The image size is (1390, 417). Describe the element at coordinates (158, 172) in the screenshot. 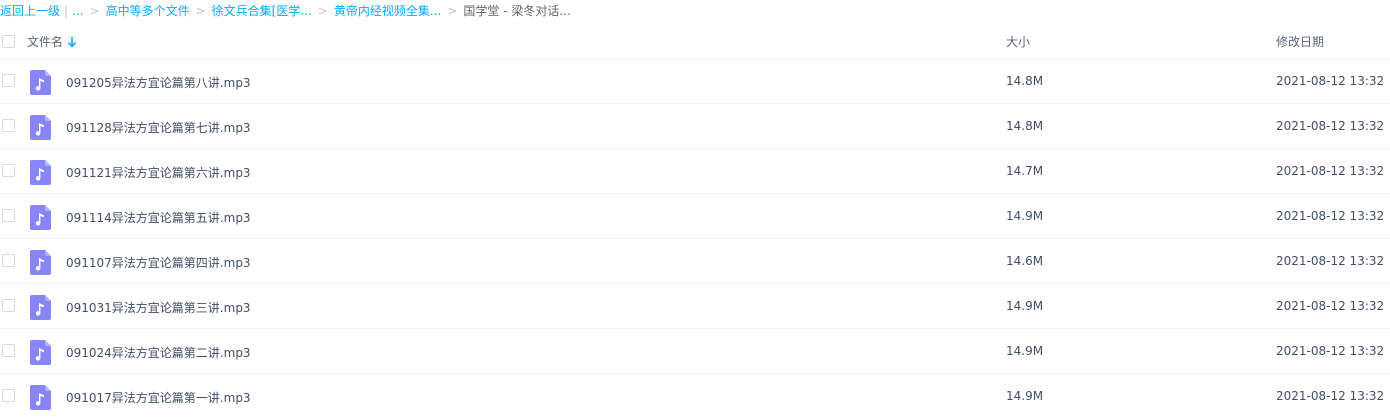

I see `file-name: 091121异法方宜论篇第六讲.mp3` at that location.